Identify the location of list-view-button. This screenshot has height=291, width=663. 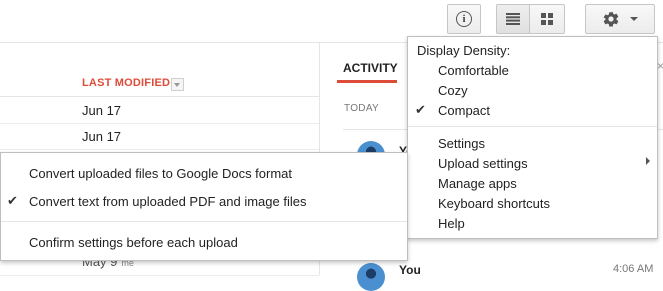
(513, 19).